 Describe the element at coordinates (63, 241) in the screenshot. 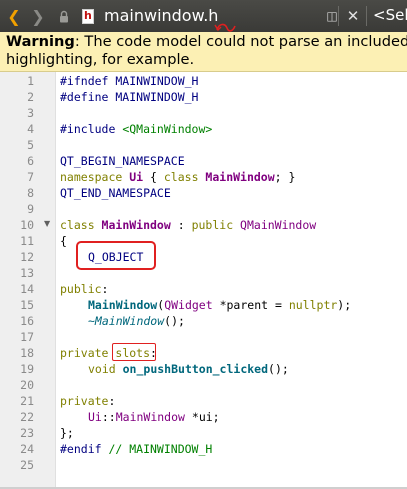

I see `code-line-11: {` at that location.